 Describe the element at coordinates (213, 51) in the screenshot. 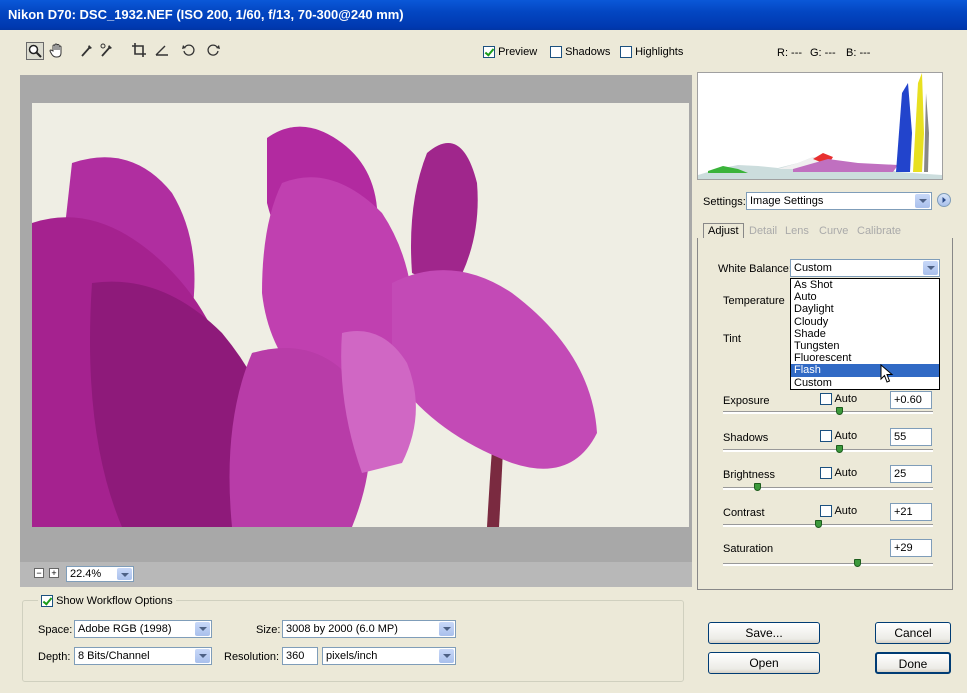

I see `rotate-right-icon` at that location.